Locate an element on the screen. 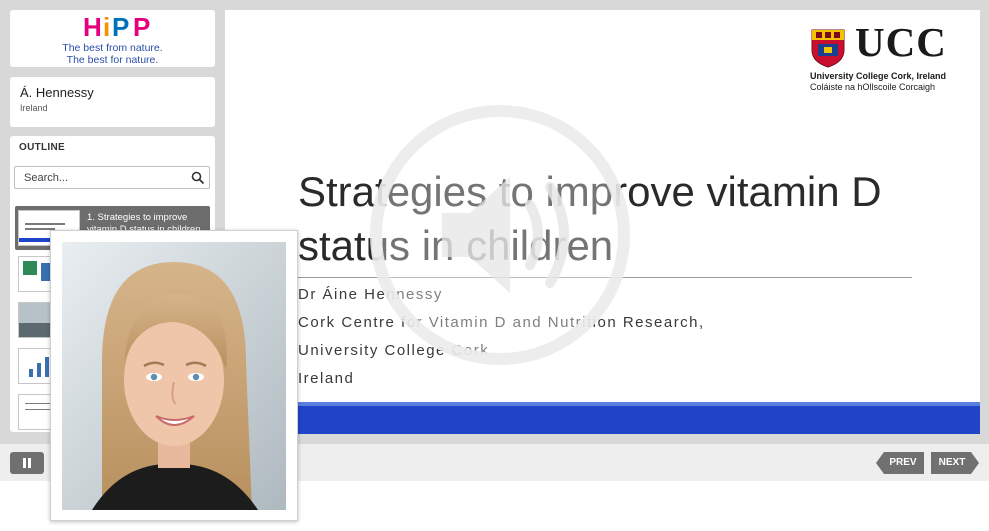 Image resolution: width=989 pixels, height=531 pixels. slide-affiliation-3: Ireland is located at coordinates (326, 378).